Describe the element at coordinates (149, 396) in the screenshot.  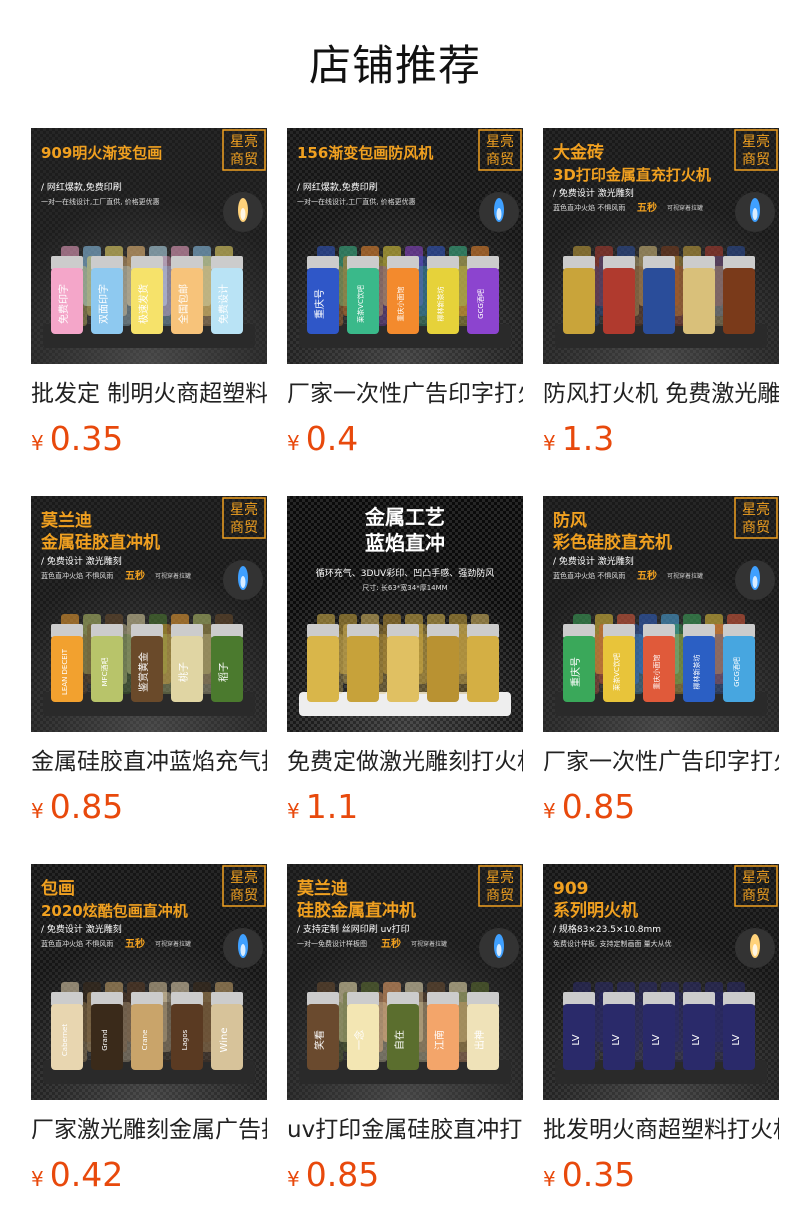
I see `product-name: 批发定 制明火商超塑料打火机` at that location.